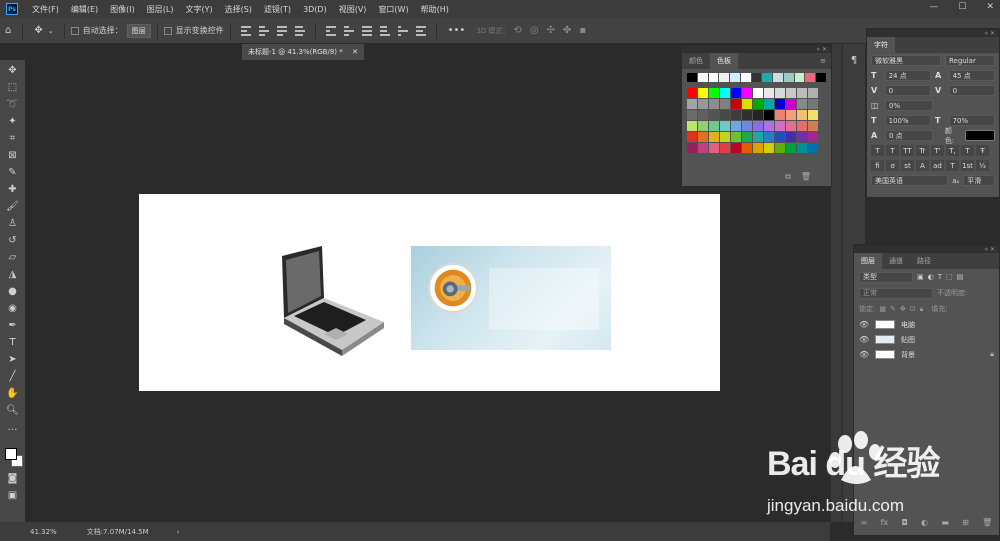 This screenshot has height=541, width=1000. Describe the element at coordinates (13, 87) in the screenshot. I see `marquee-tool-icon: ⬚` at that location.